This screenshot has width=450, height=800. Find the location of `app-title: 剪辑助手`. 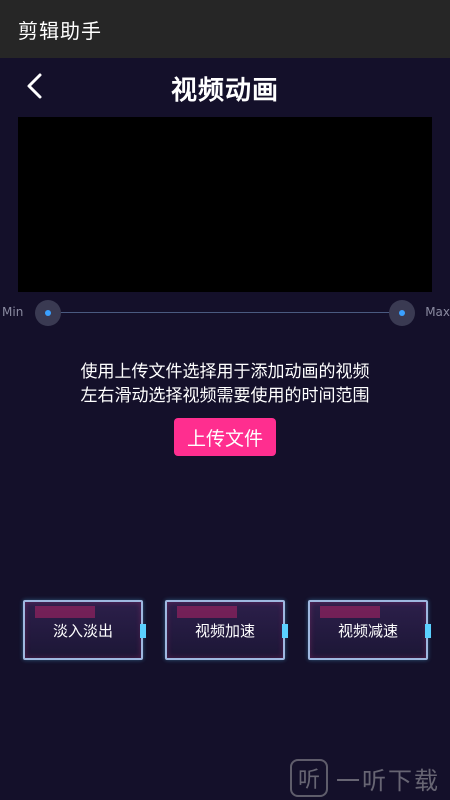

app-title: 剪辑助手 is located at coordinates (60, 30).